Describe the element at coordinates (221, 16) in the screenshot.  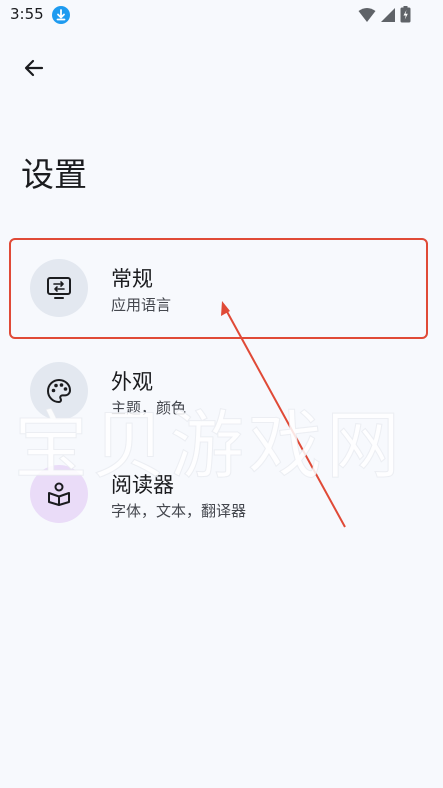
I see `status-bar: 3:55` at that location.